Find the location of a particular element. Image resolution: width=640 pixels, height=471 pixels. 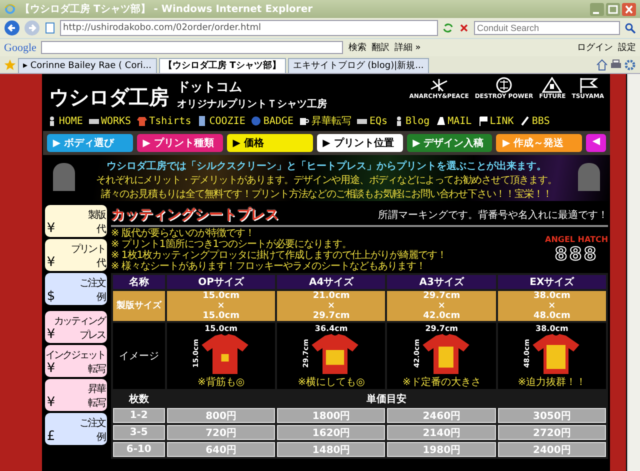

nav-link: 昇華転写 is located at coordinates (325, 121).